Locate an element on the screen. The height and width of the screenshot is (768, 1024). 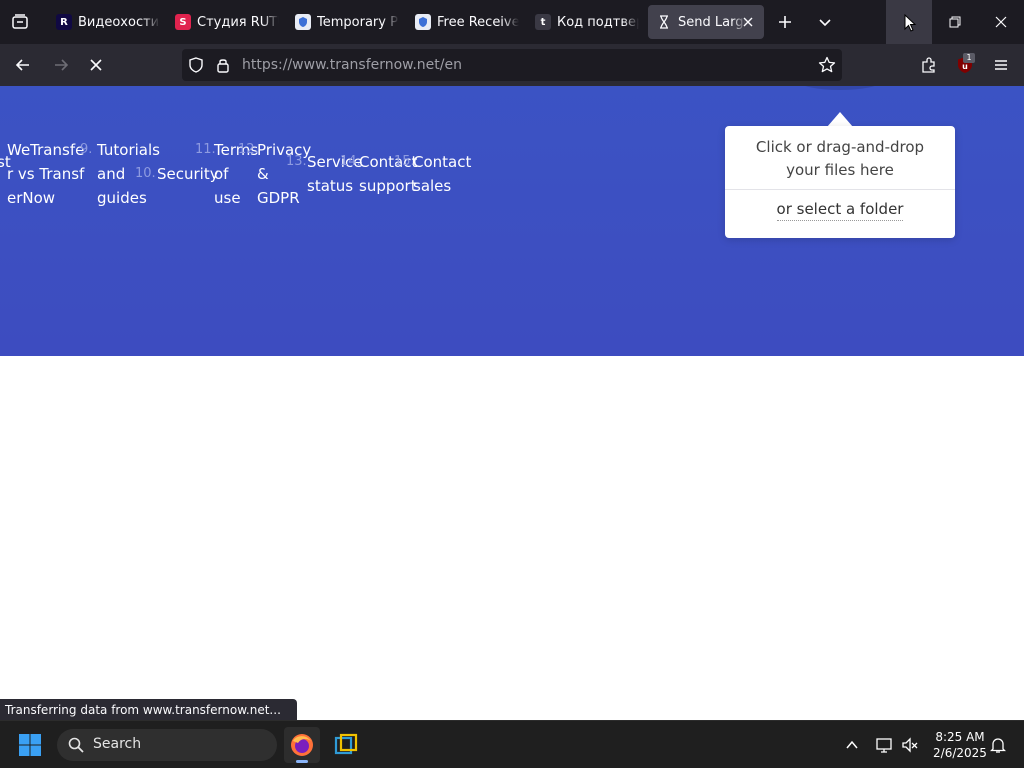
tab-title: Free Receive SMS is located at coordinates (478, 22).